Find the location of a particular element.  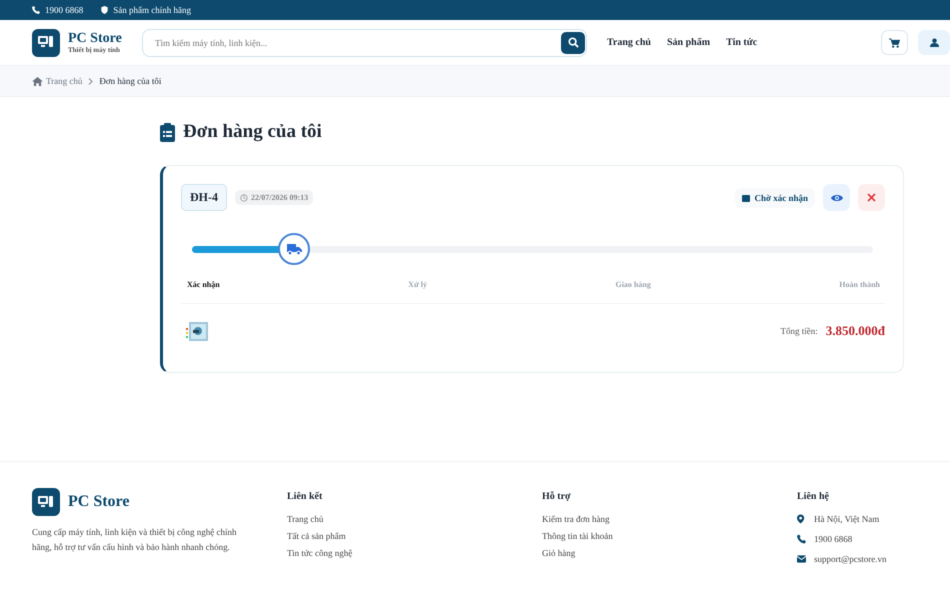

total-amount: 3.850.000đ is located at coordinates (855, 330).